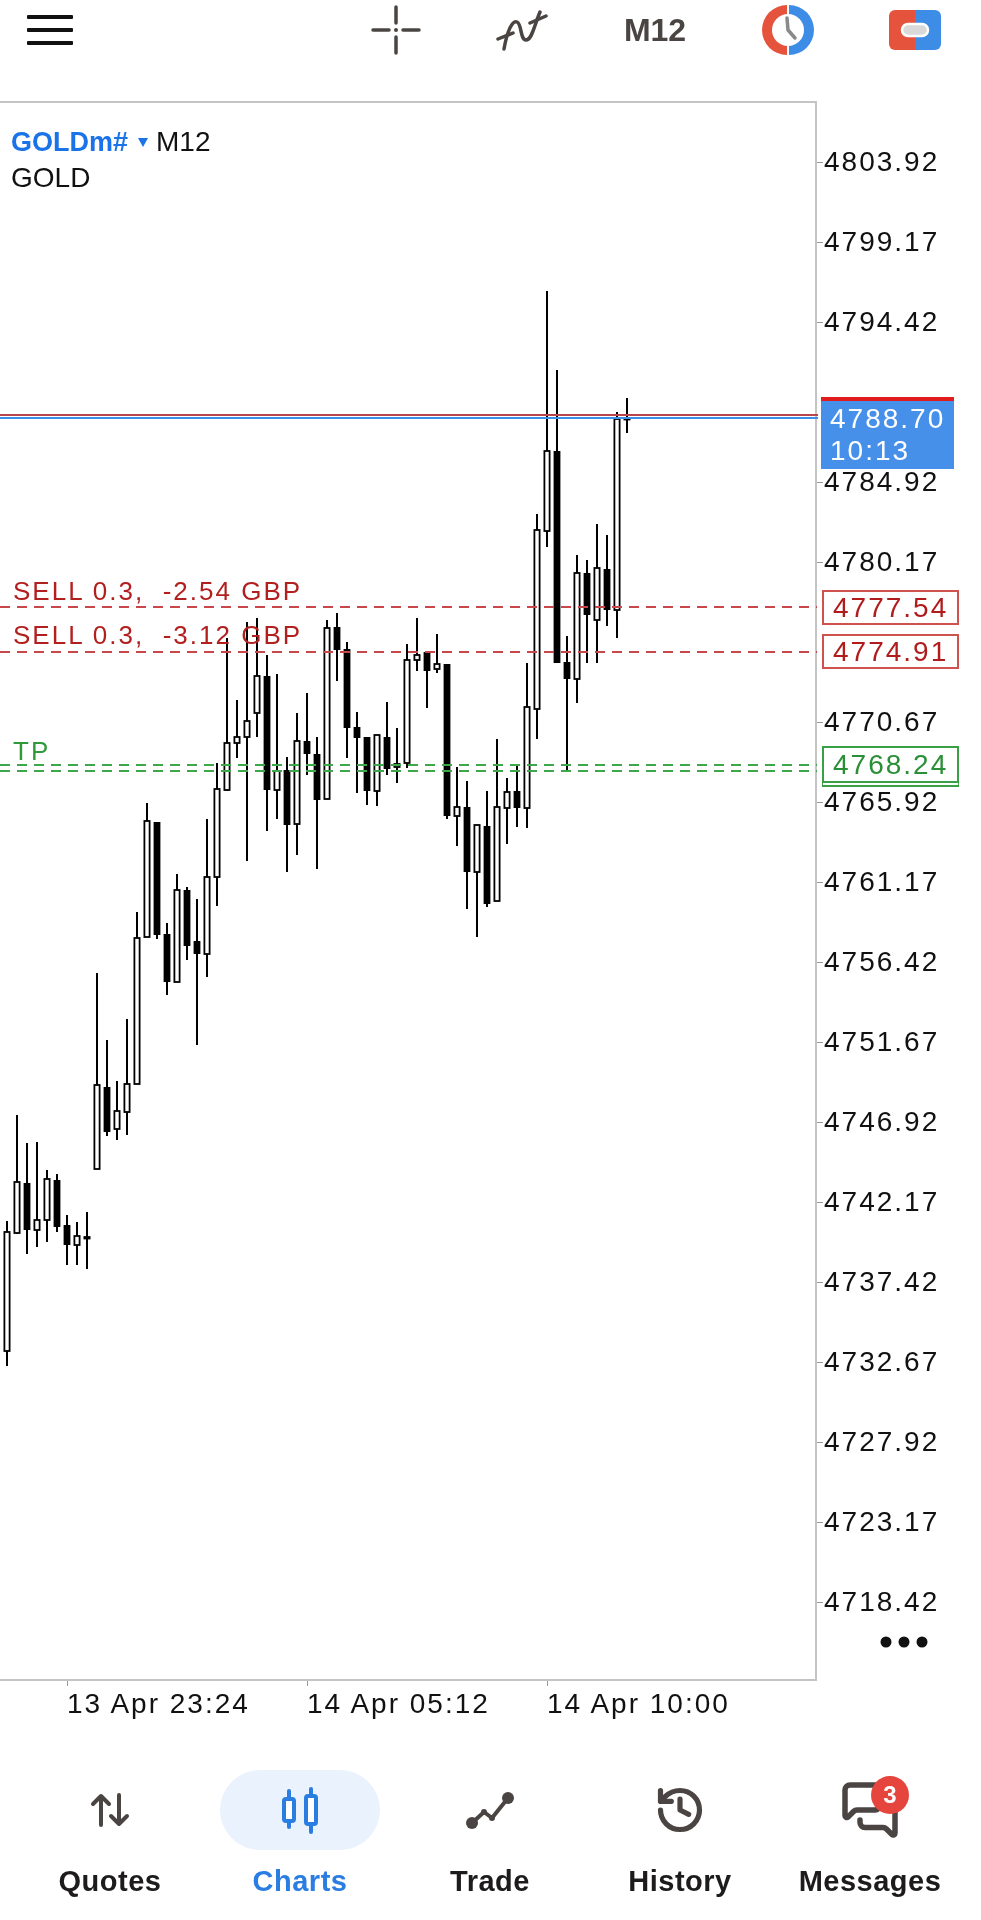 Image resolution: width=981 pixels, height=1920 pixels. Describe the element at coordinates (522, 30) in the screenshot. I see `wave-indicator-icon` at that location.